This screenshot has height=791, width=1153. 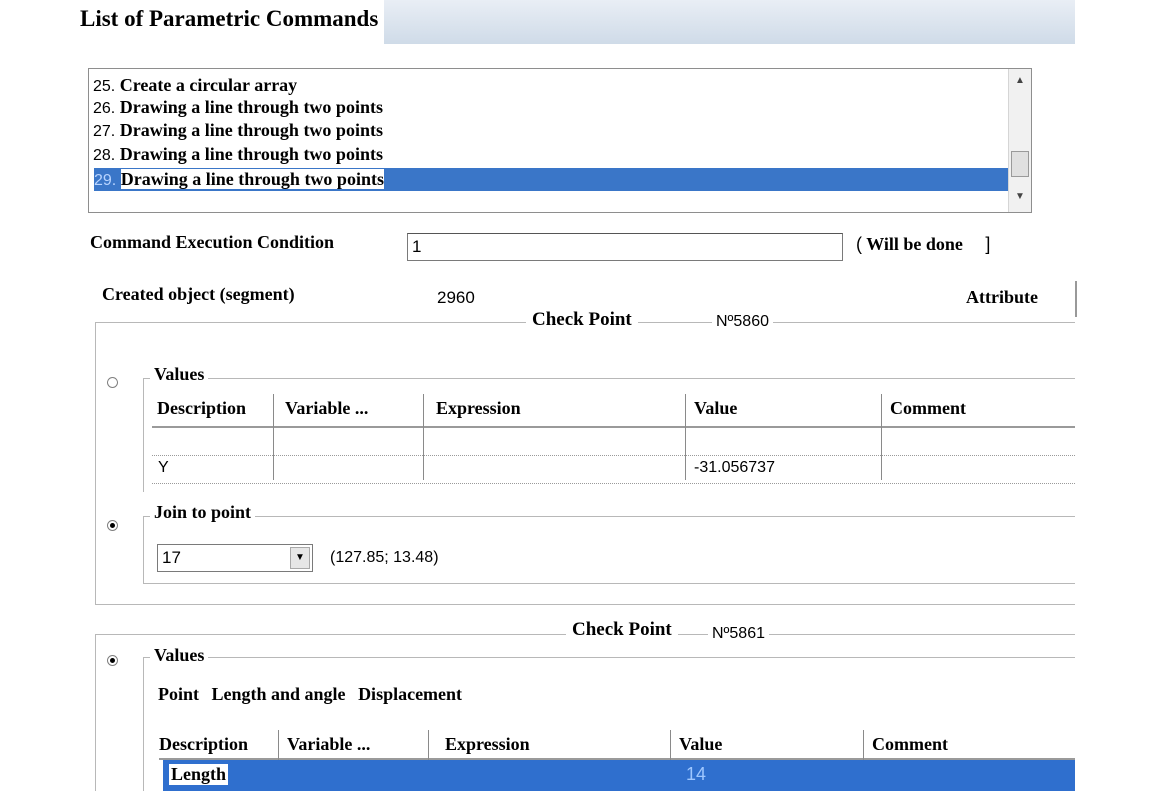 I want to click on values-group-1-left, so click(x=143, y=435).